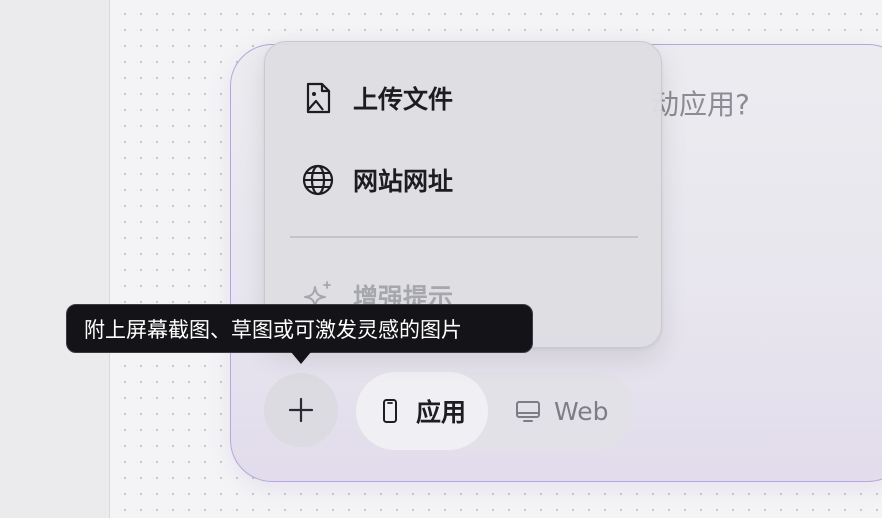 This screenshot has width=882, height=518. What do you see at coordinates (441, 412) in the screenshot?
I see `mode-option-label: 应用` at bounding box center [441, 412].